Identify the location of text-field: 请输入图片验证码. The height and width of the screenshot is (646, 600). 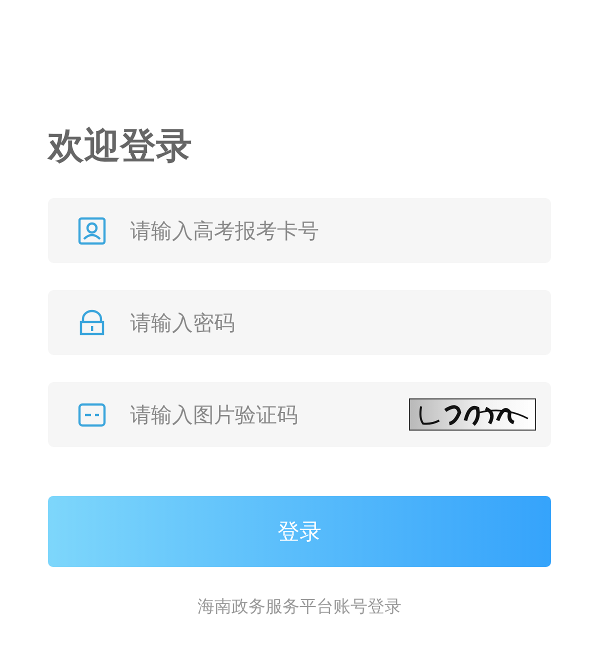
(299, 414).